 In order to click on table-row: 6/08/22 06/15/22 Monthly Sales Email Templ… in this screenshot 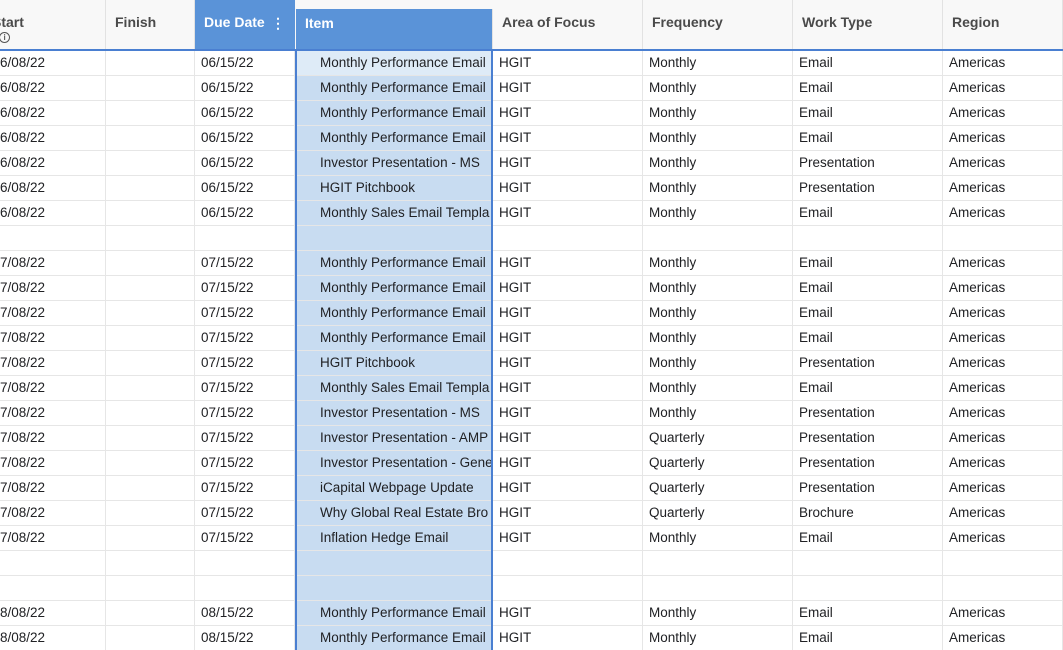, I will do `click(531, 213)`.